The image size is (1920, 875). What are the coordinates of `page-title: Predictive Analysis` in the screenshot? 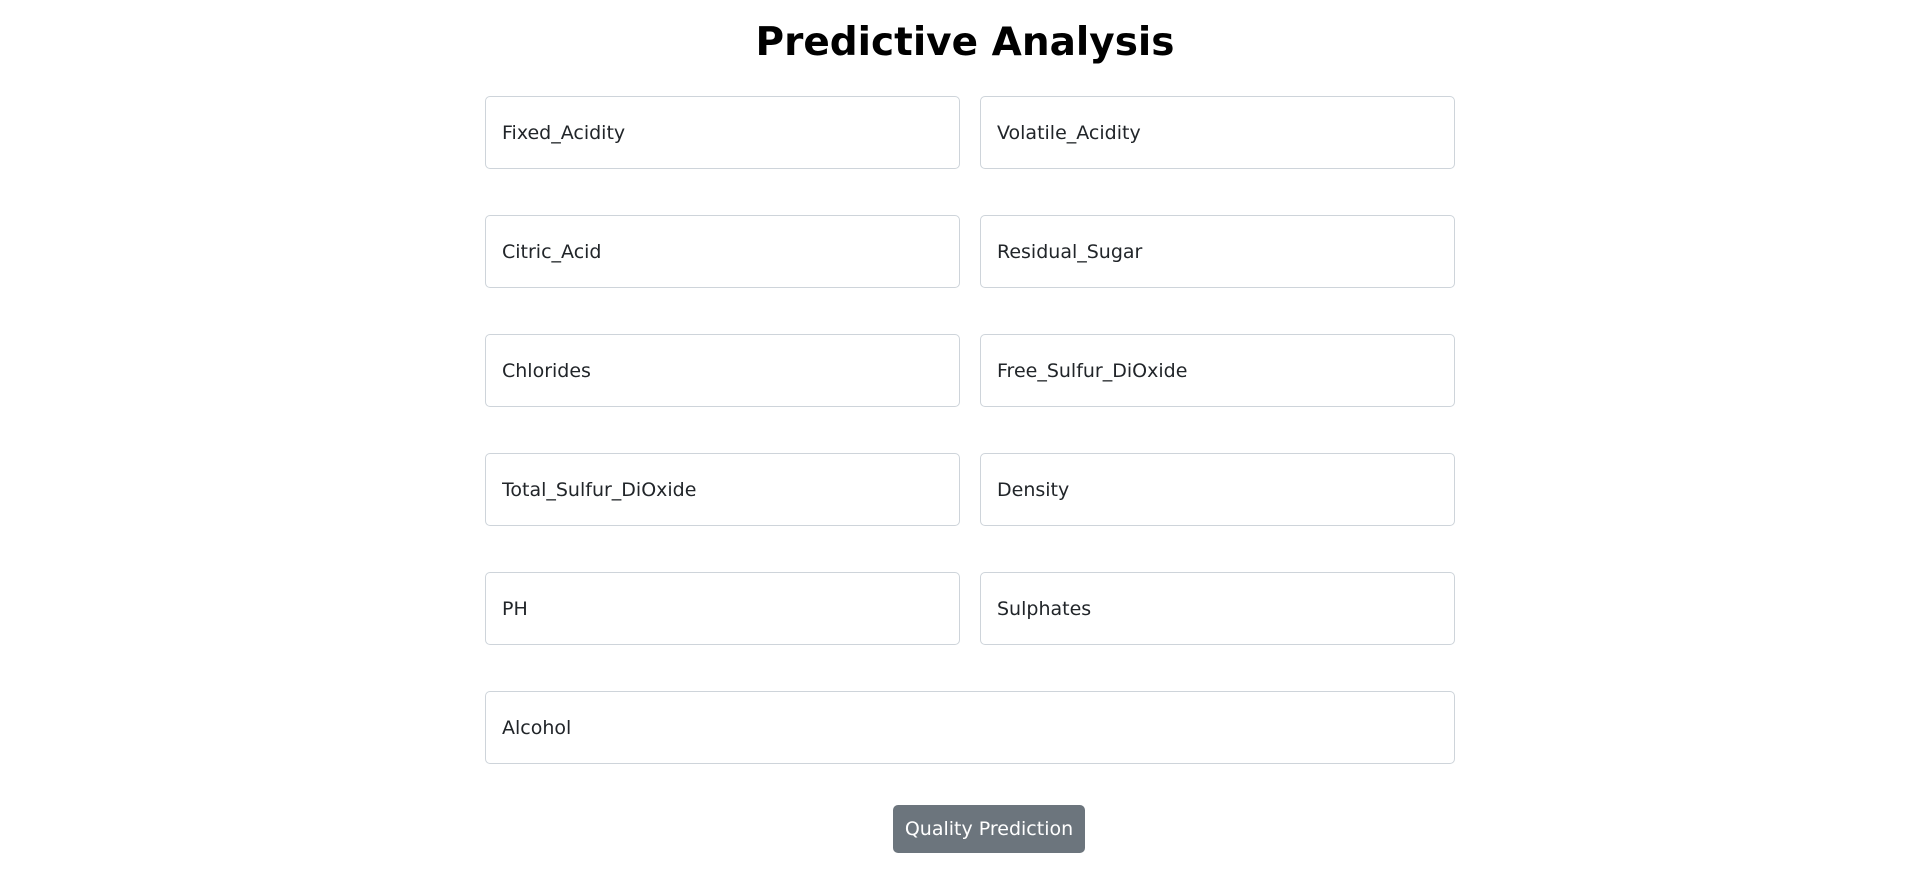 It's located at (965, 42).